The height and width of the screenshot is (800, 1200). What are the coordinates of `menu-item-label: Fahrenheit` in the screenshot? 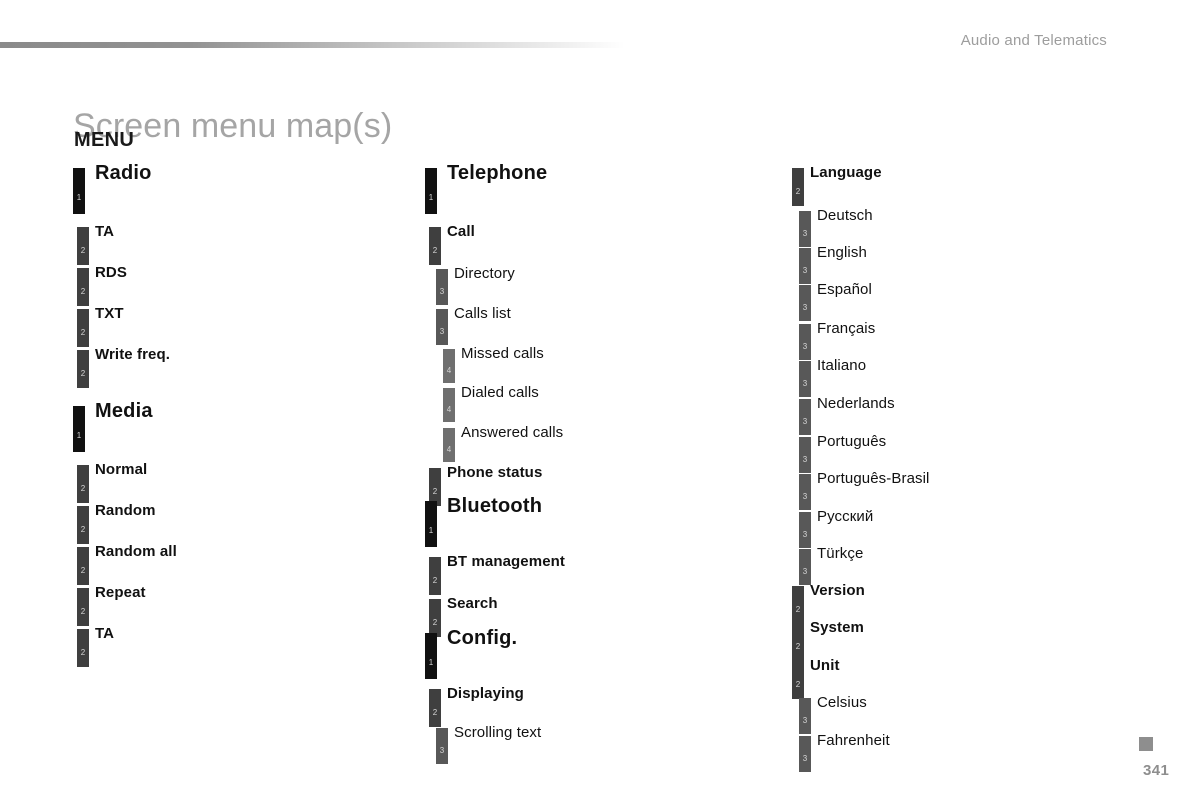 It's located at (853, 740).